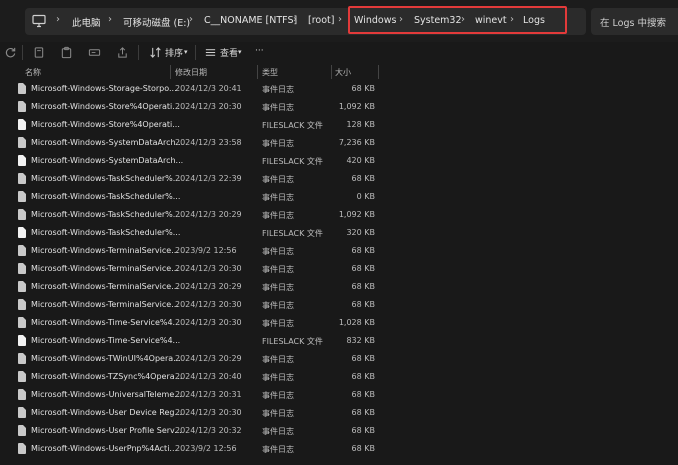 The height and width of the screenshot is (465, 678). What do you see at coordinates (339, 53) in the screenshot?
I see `toolbar: 排序 ▾ 查看 ▾ ···` at bounding box center [339, 53].